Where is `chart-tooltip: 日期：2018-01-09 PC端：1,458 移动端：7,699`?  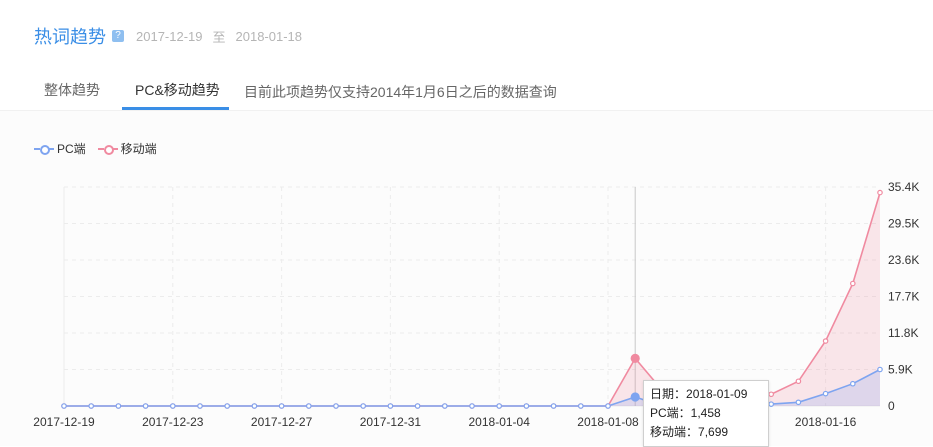 chart-tooltip: 日期：2018-01-09 PC端：1,458 移动端：7,699 is located at coordinates (706, 413).